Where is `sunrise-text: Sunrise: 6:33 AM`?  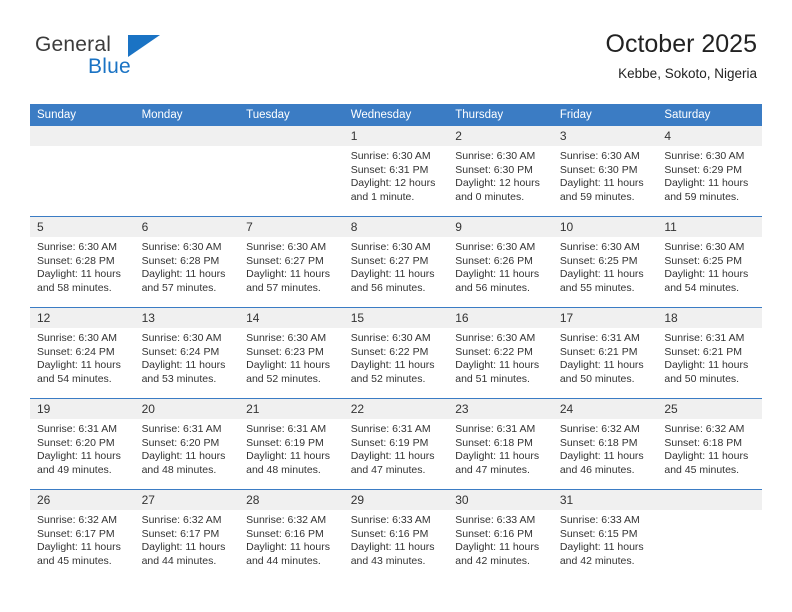 sunrise-text: Sunrise: 6:33 AM is located at coordinates (495, 520).